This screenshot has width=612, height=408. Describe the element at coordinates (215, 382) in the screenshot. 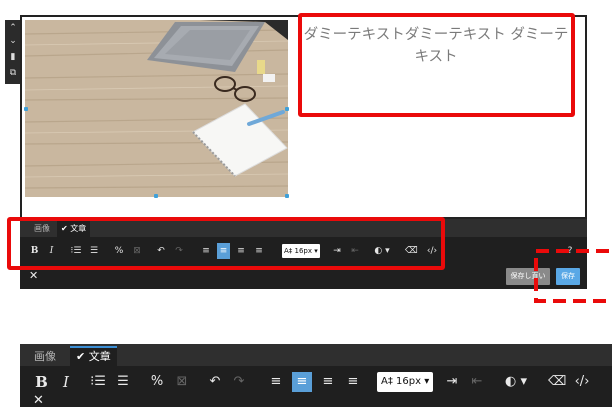

I see `undo-button: ↶` at that location.